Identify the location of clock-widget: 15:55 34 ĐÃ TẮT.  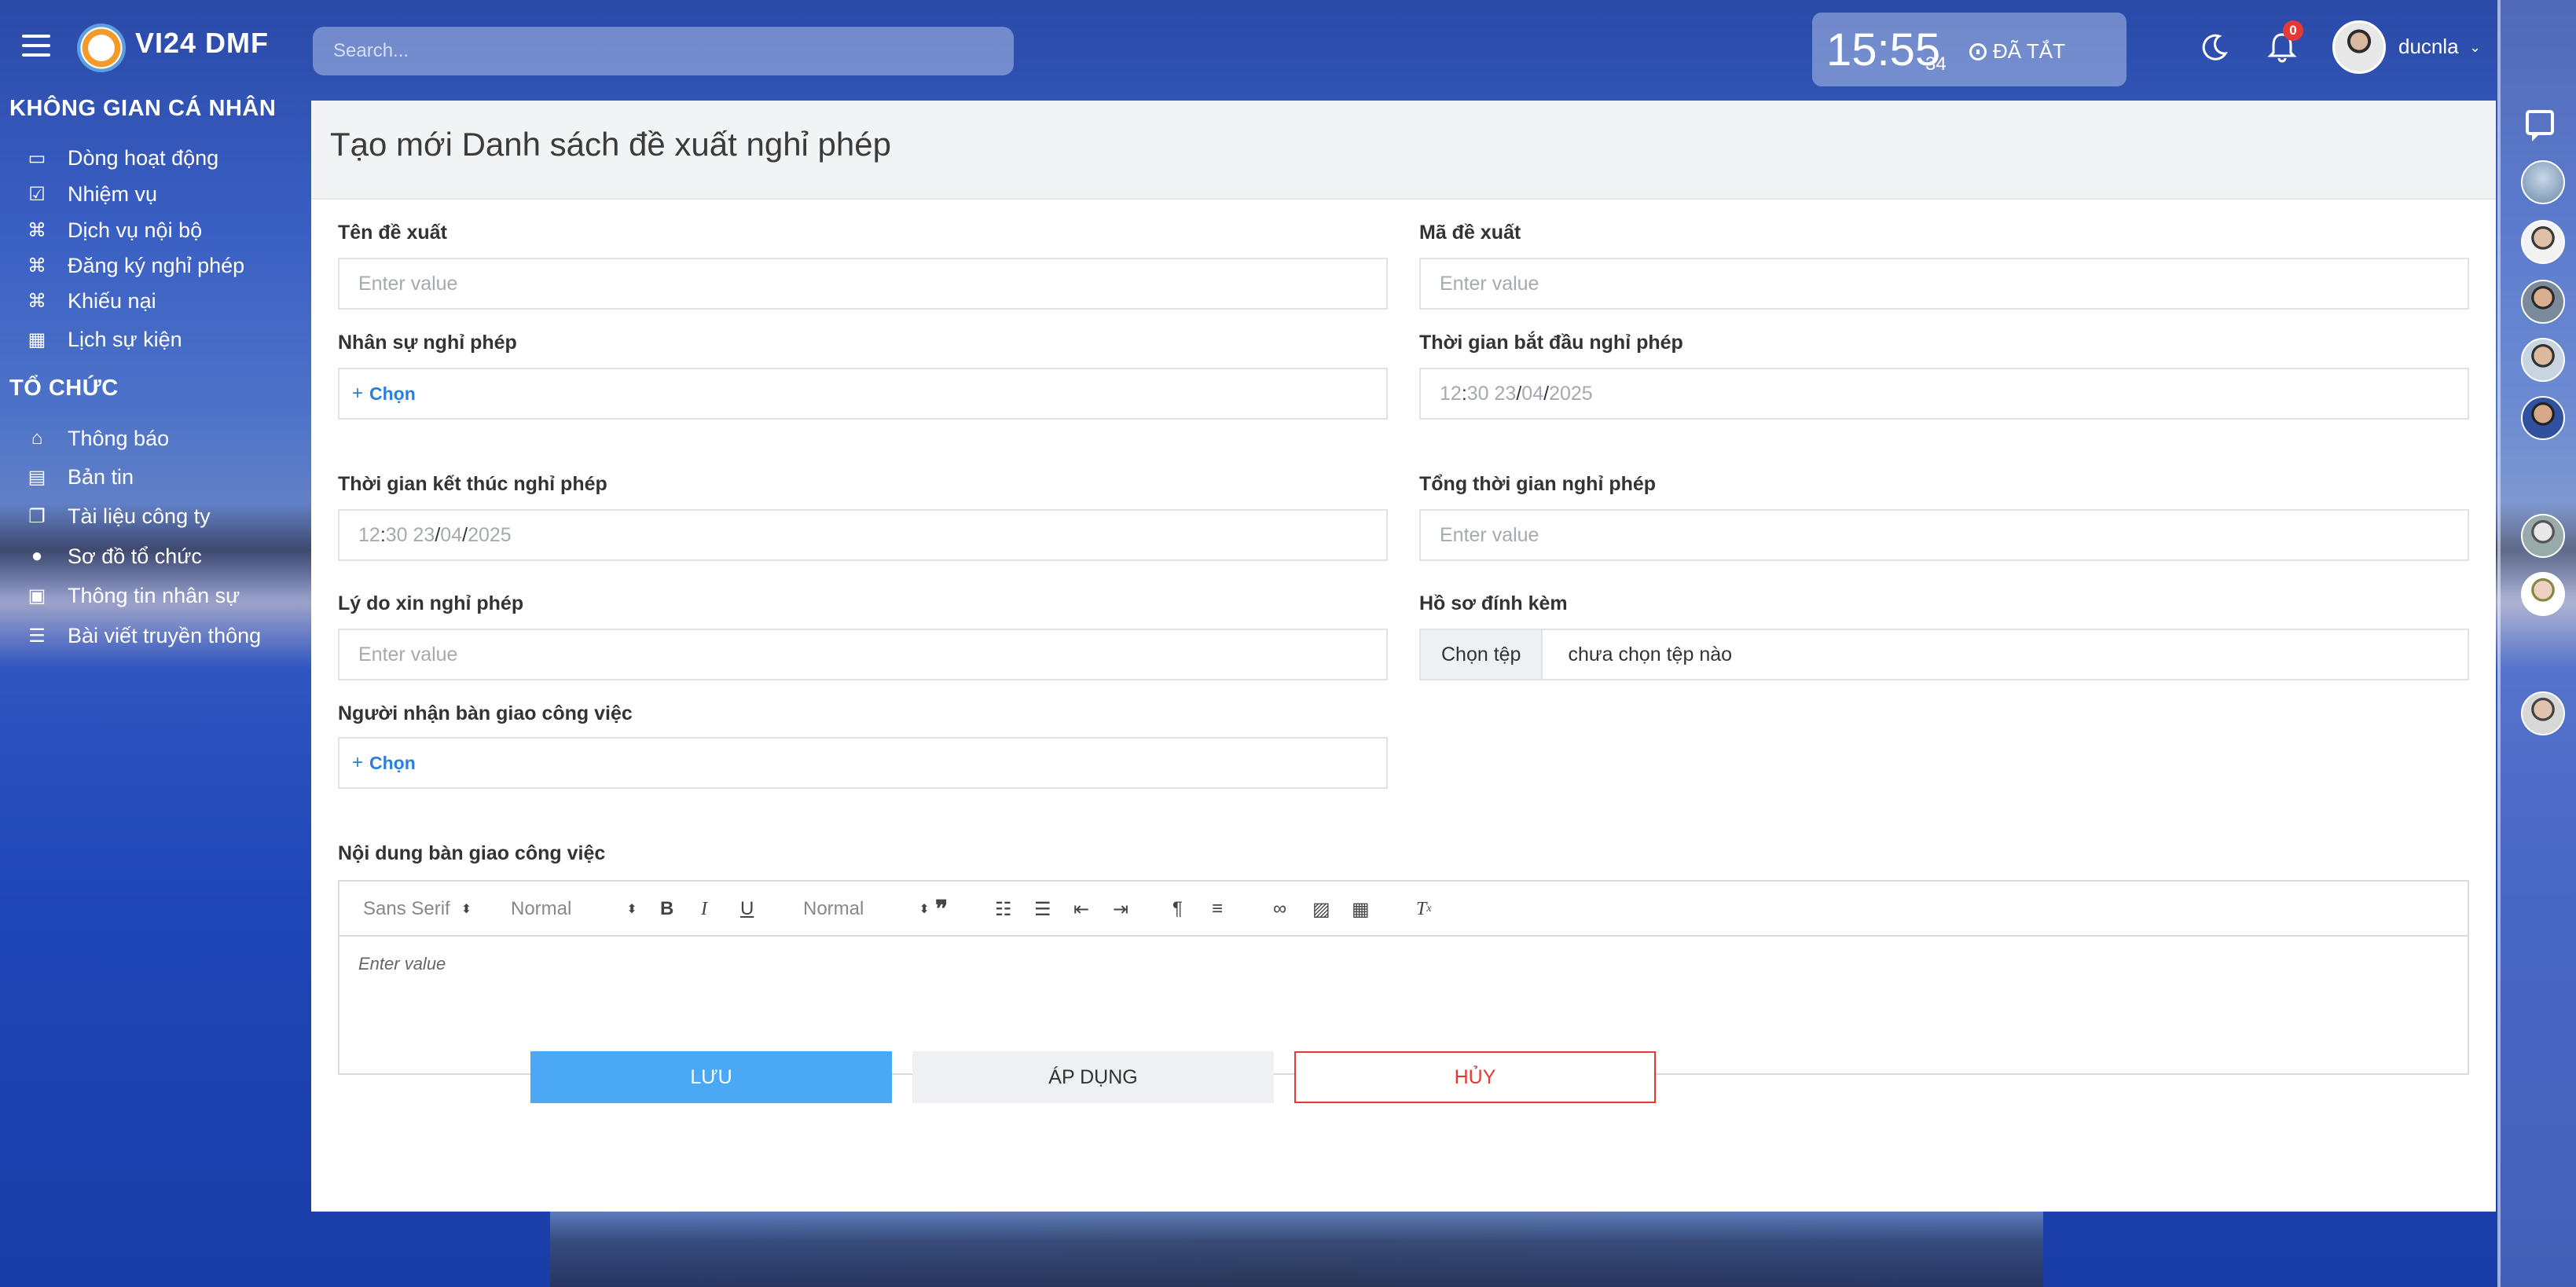
(1969, 49).